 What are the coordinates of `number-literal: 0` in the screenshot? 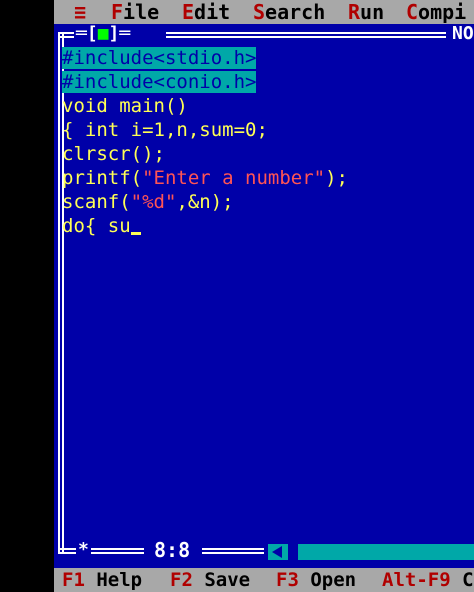 It's located at (251, 130).